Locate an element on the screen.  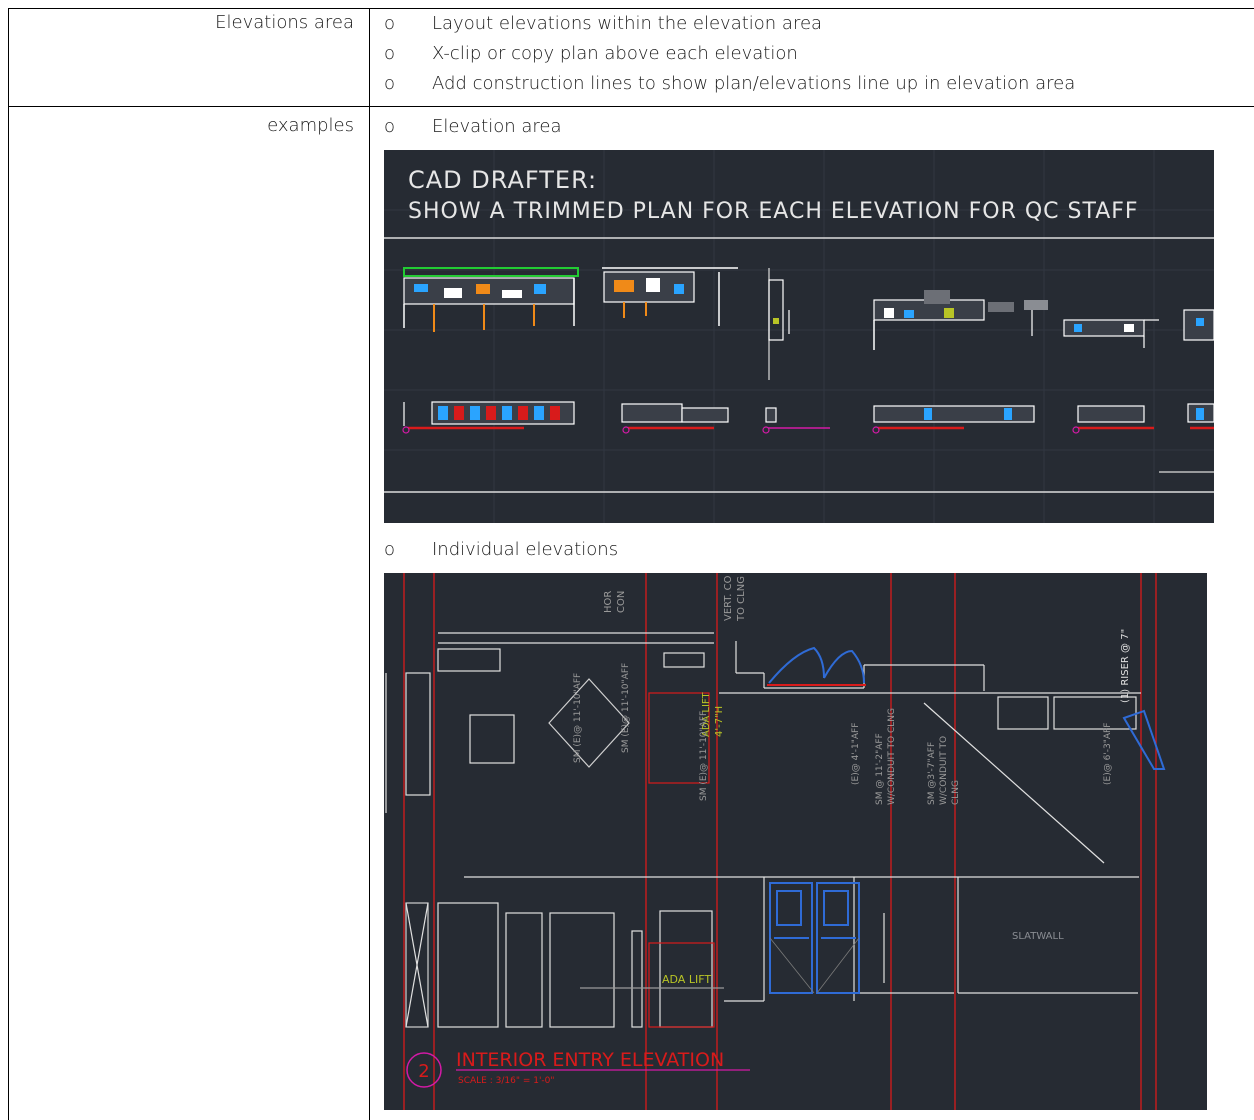
ann-ada-lift-top-h: 4'-7"H is located at coordinates (719, 721).